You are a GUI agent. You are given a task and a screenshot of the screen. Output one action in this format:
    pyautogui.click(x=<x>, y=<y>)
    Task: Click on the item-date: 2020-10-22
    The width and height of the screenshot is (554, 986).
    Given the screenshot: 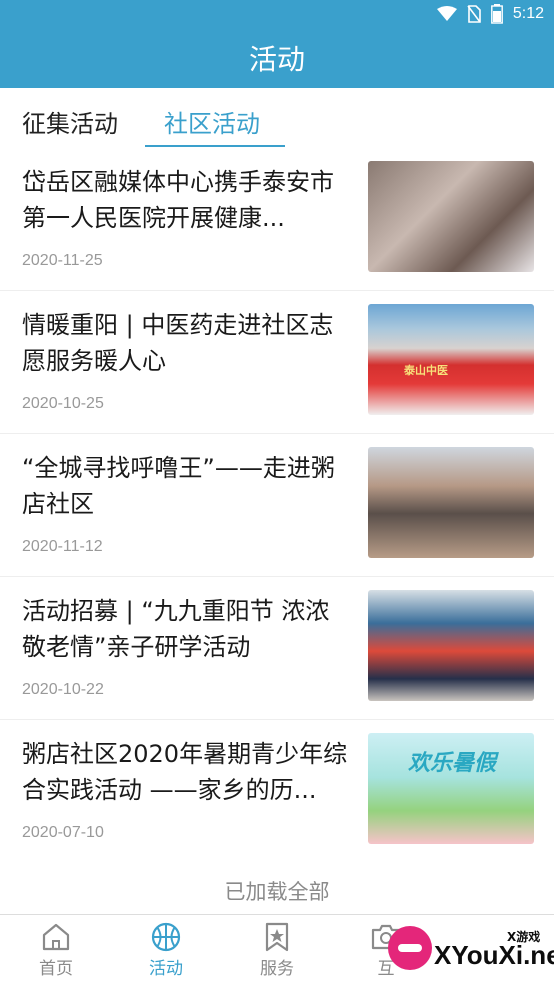 What is the action you would take?
    pyautogui.click(x=63, y=689)
    